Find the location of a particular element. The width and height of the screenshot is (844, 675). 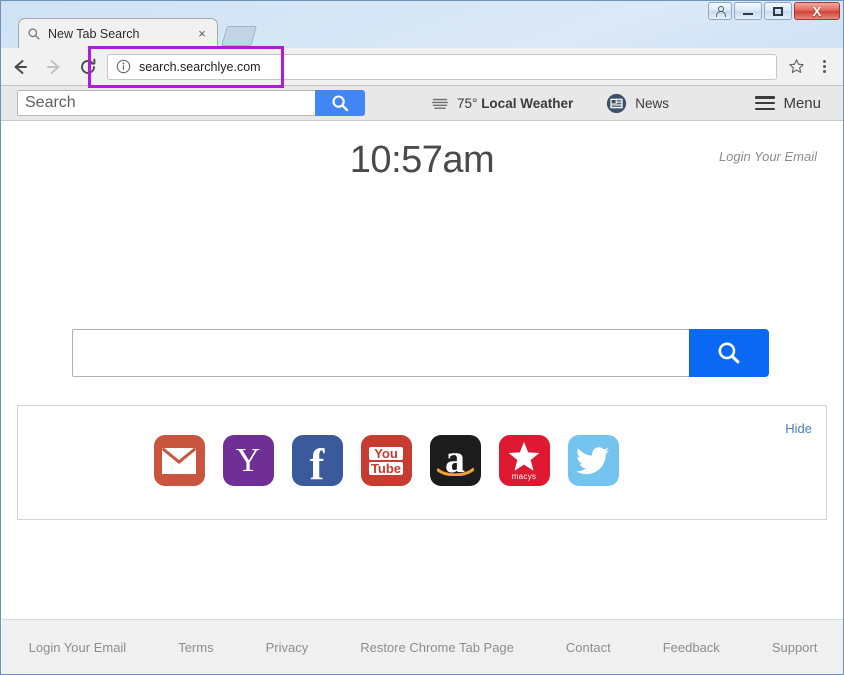

youtube-label-bottom: Tube is located at coordinates (386, 468).